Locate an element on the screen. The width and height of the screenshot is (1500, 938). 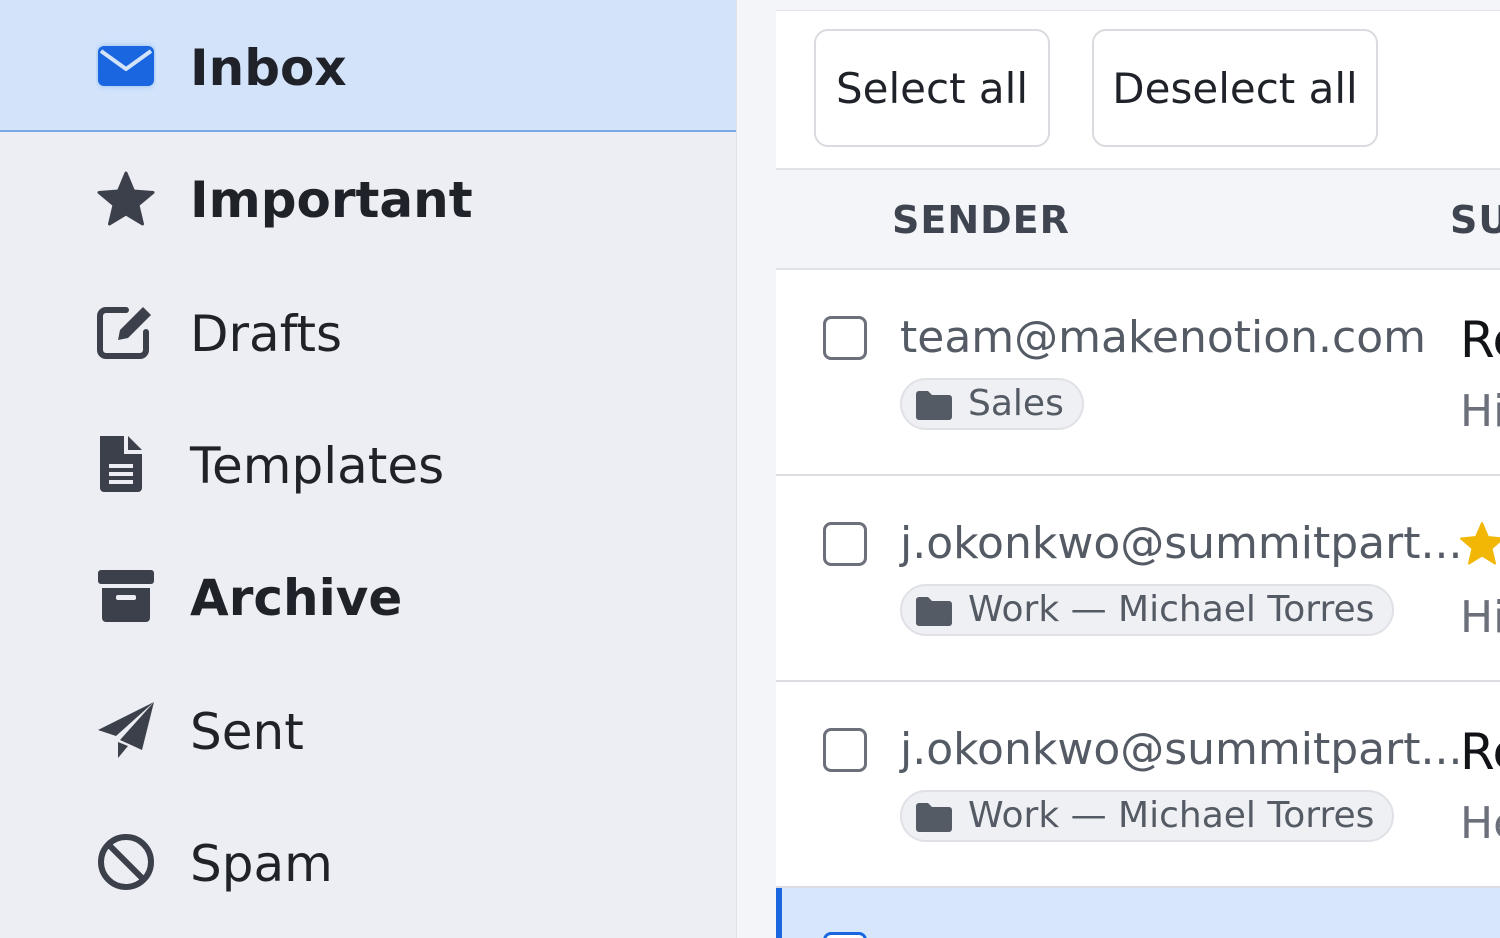
envelope-icon is located at coordinates (126, 66).